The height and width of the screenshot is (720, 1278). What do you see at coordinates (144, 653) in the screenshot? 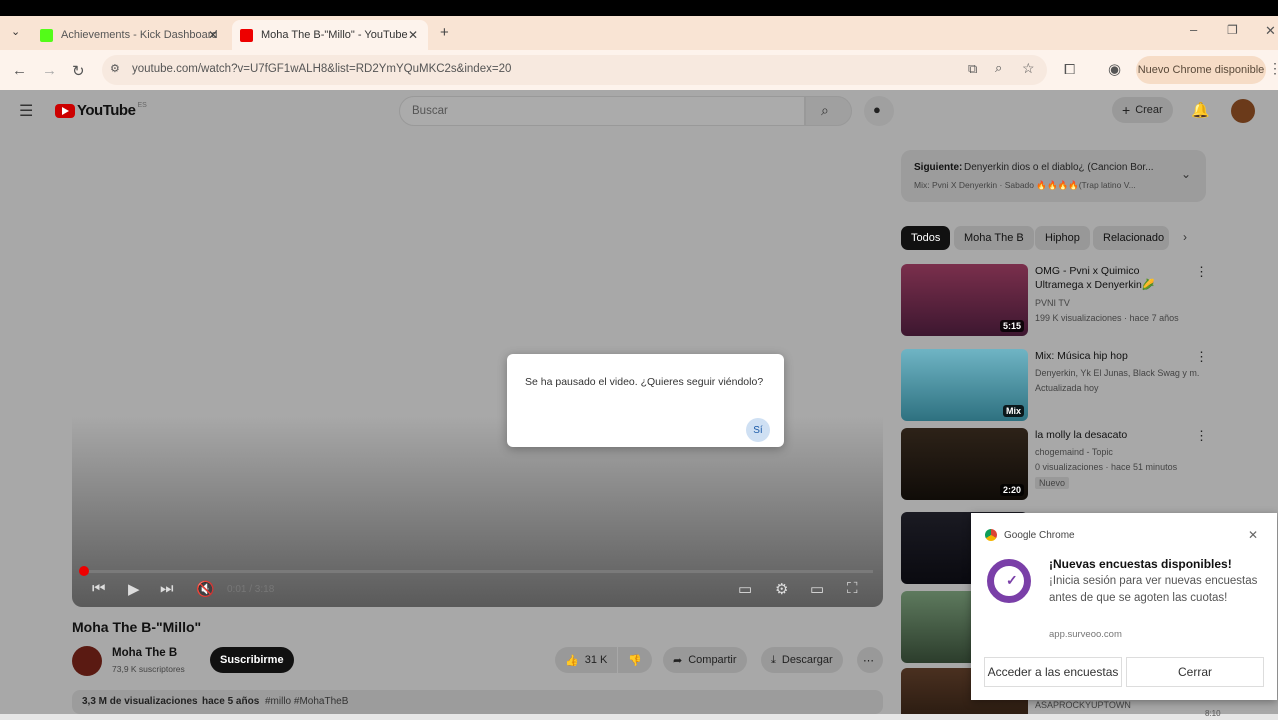
I see `channel-name: Moha The B` at bounding box center [144, 653].